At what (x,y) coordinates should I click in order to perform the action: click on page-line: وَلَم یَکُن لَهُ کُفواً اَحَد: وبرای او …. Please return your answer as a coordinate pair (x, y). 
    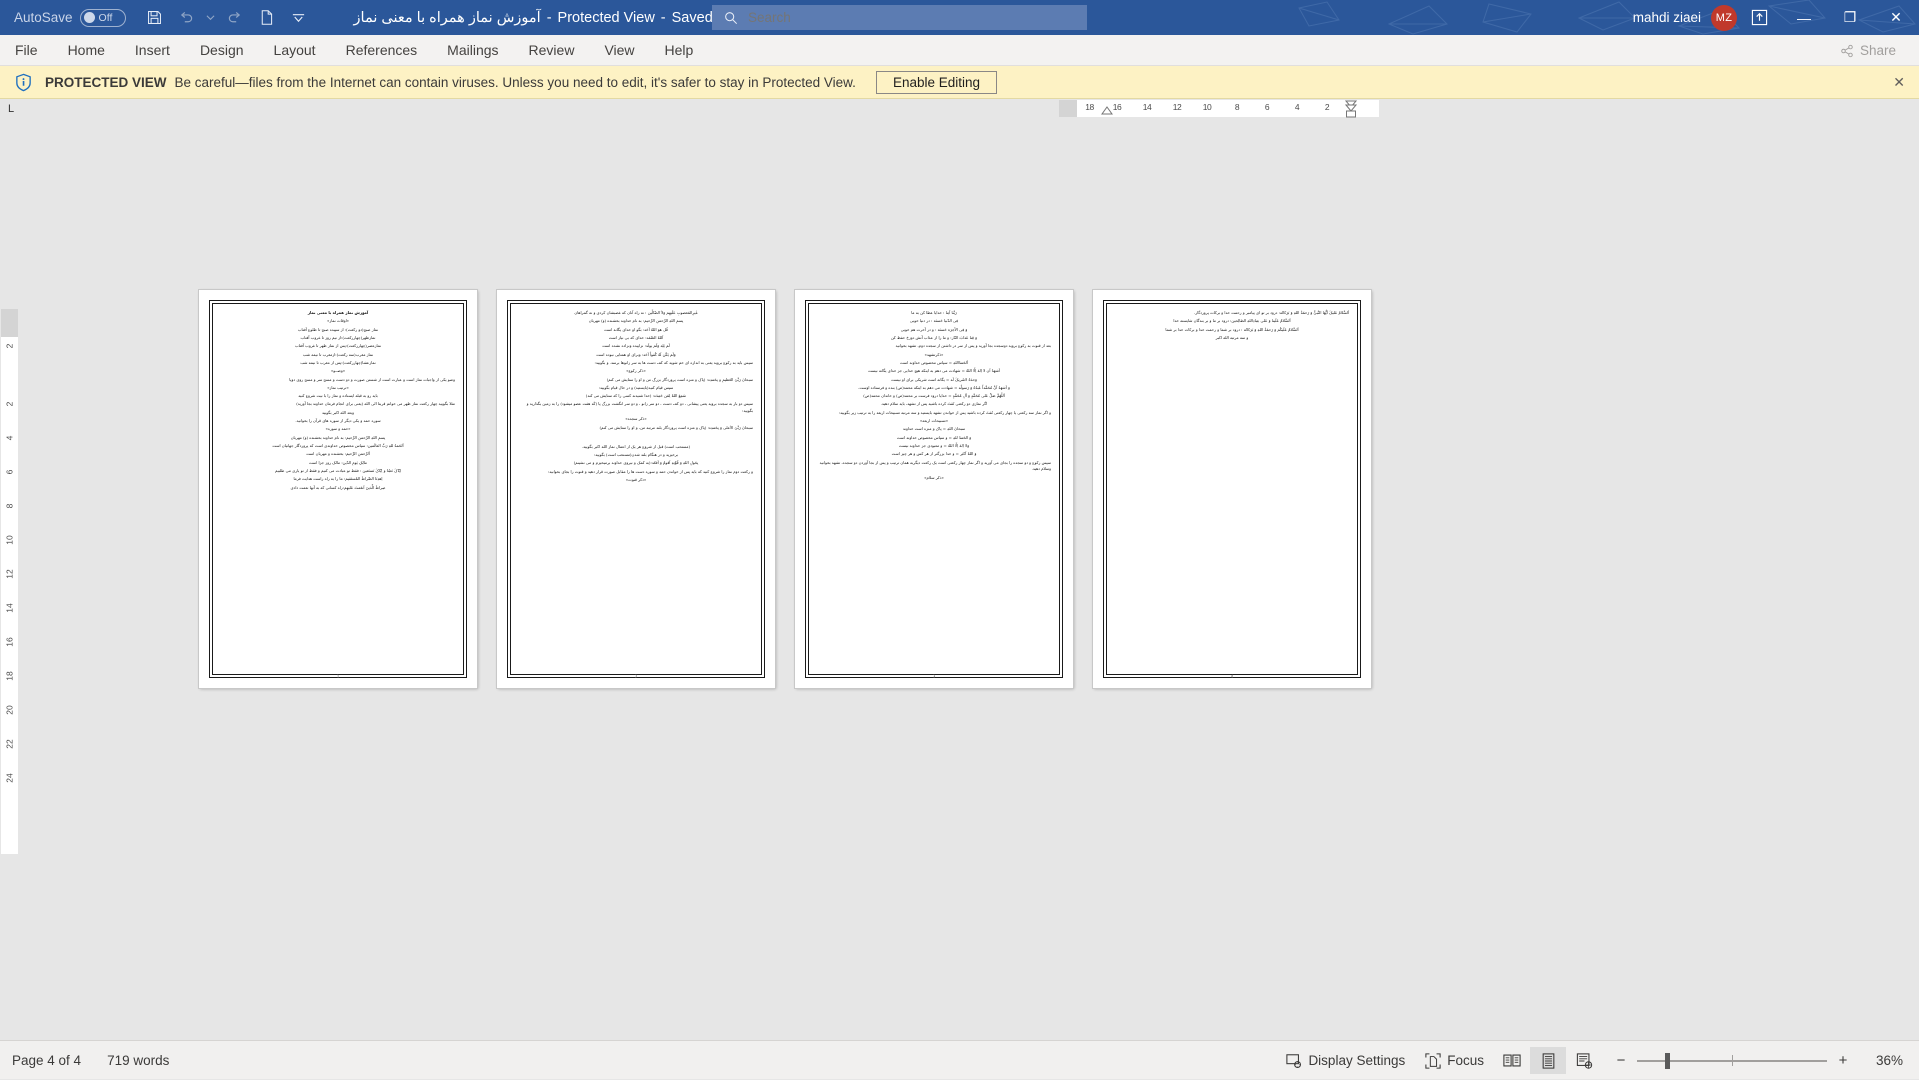
    Looking at the image, I should click on (636, 355).